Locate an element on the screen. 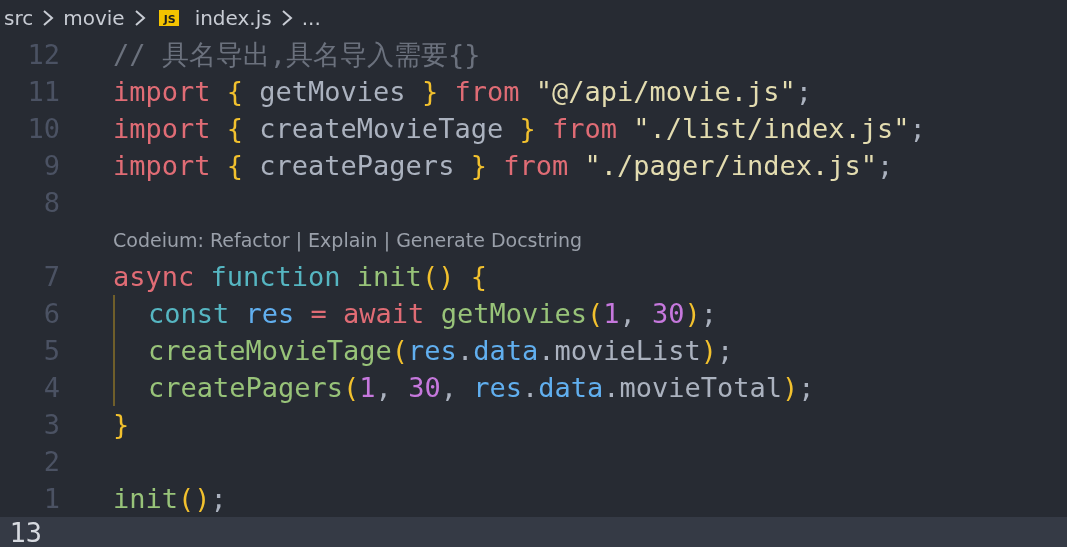 This screenshot has height=547, width=1067. codelens-actions: Codeium: Refactor | Explain | Generate Docstring is located at coordinates (348, 239).